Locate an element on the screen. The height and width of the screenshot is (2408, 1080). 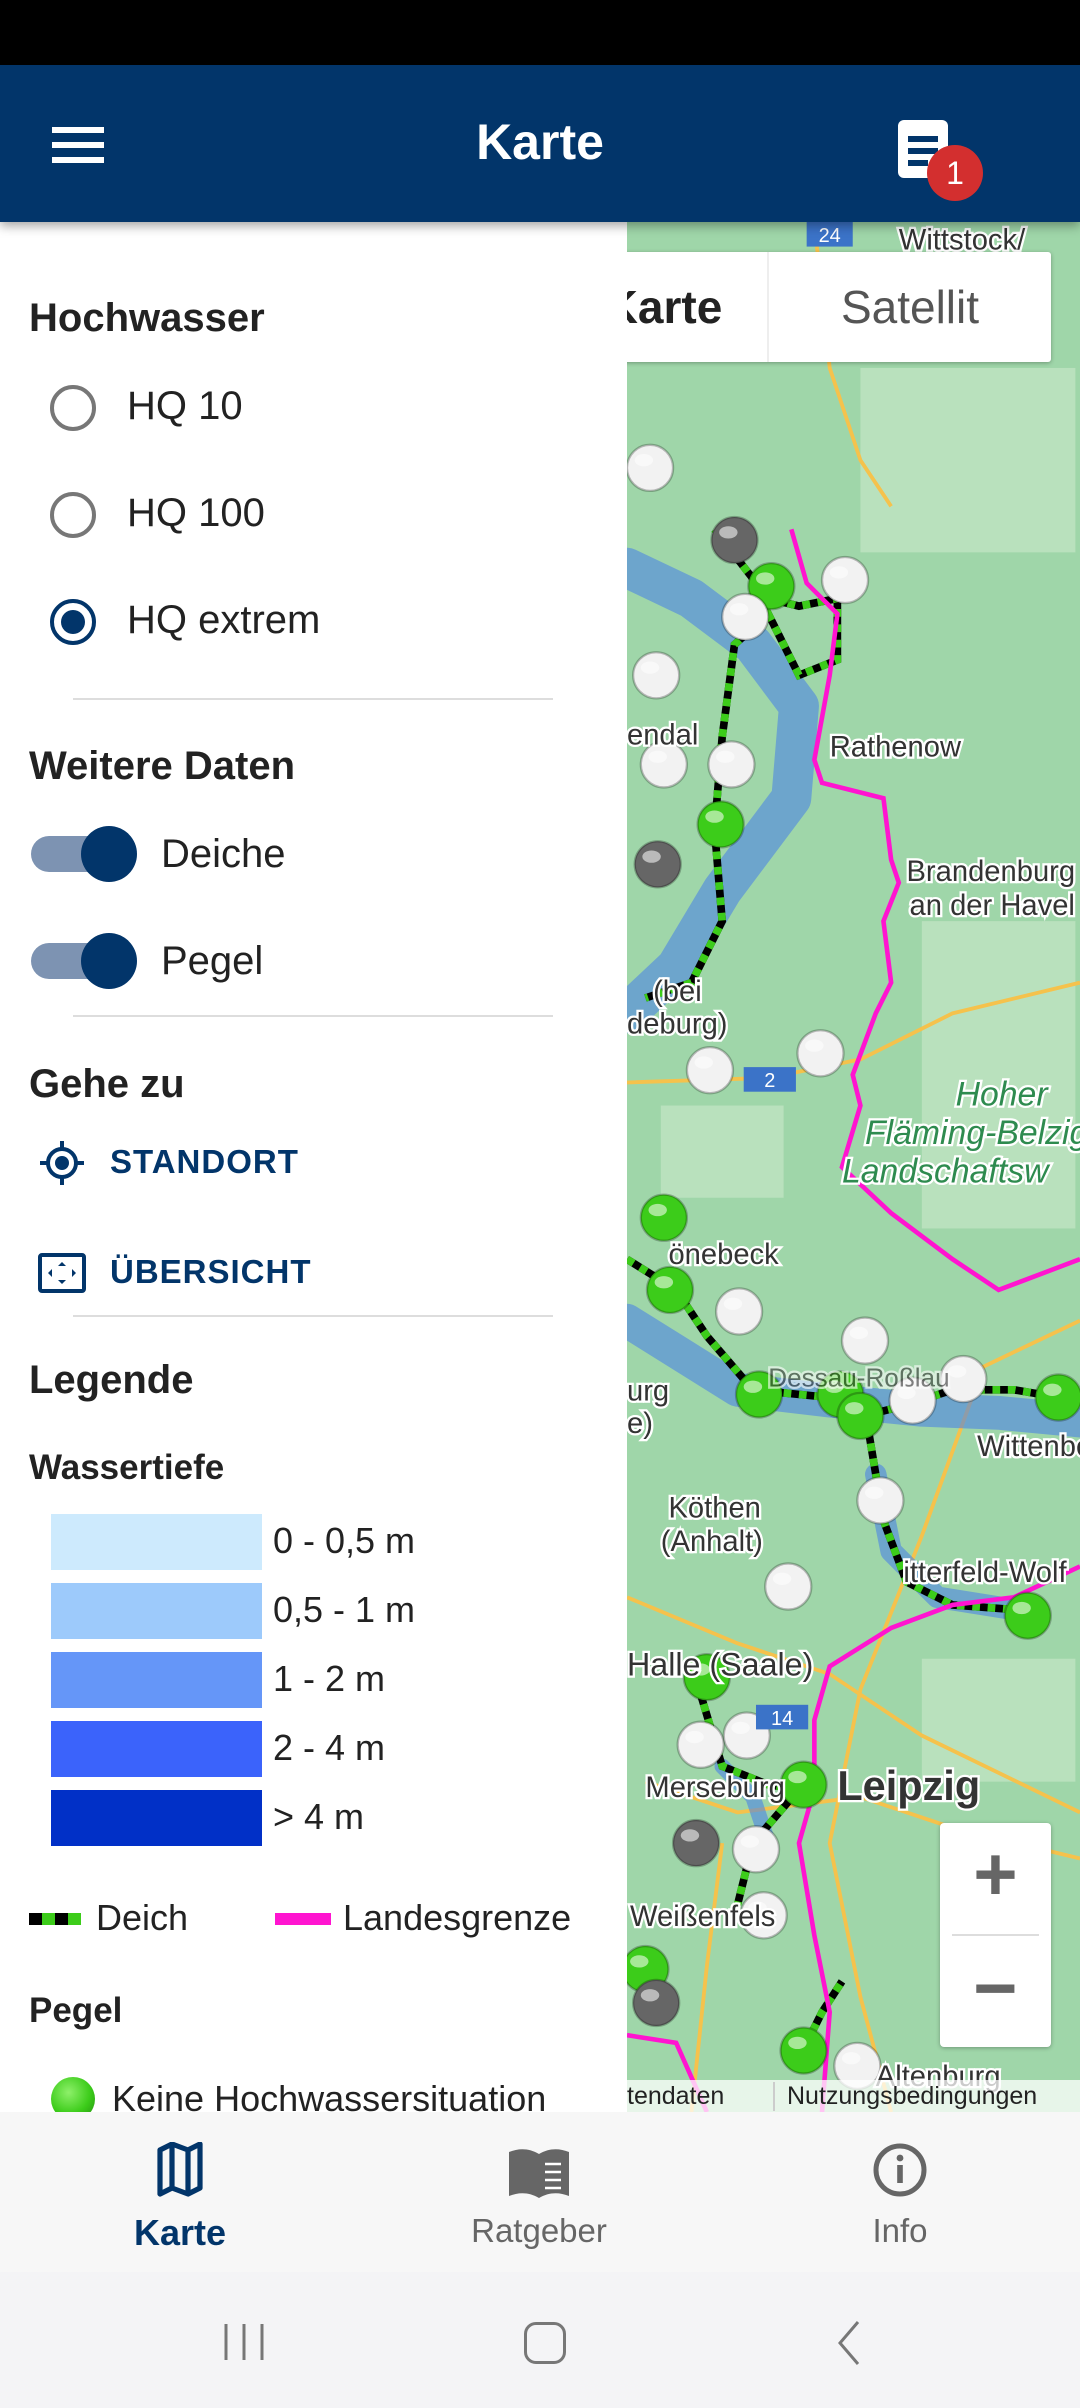
map-label: (Anhalt) is located at coordinates (712, 1542).